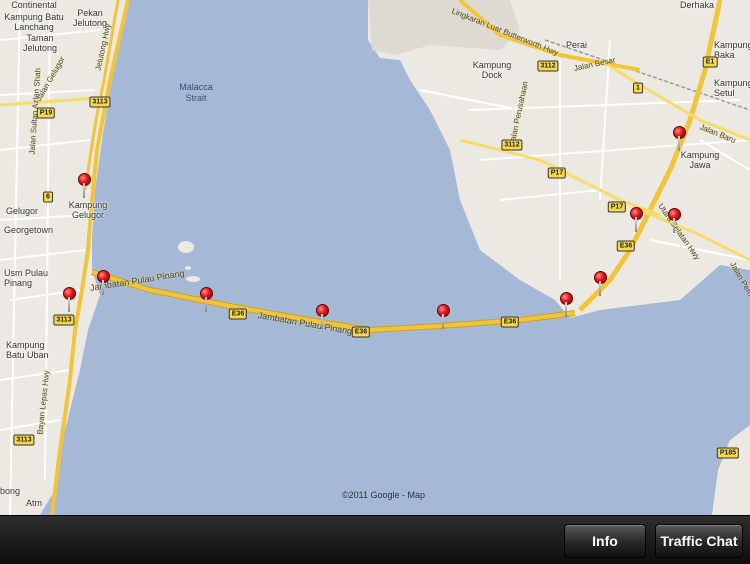  Describe the element at coordinates (34, 22) in the screenshot. I see `place-kampung-batu-lanchang: Kampung Batu Lanchang` at that location.